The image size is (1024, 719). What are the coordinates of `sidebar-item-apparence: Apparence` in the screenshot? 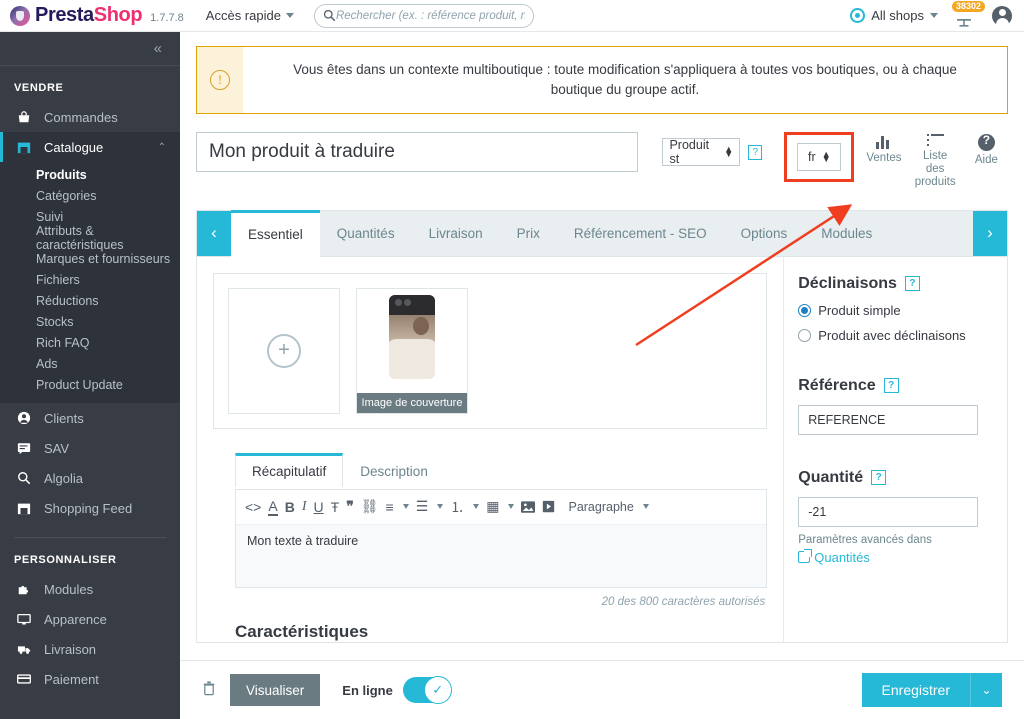 It's located at (90, 619).